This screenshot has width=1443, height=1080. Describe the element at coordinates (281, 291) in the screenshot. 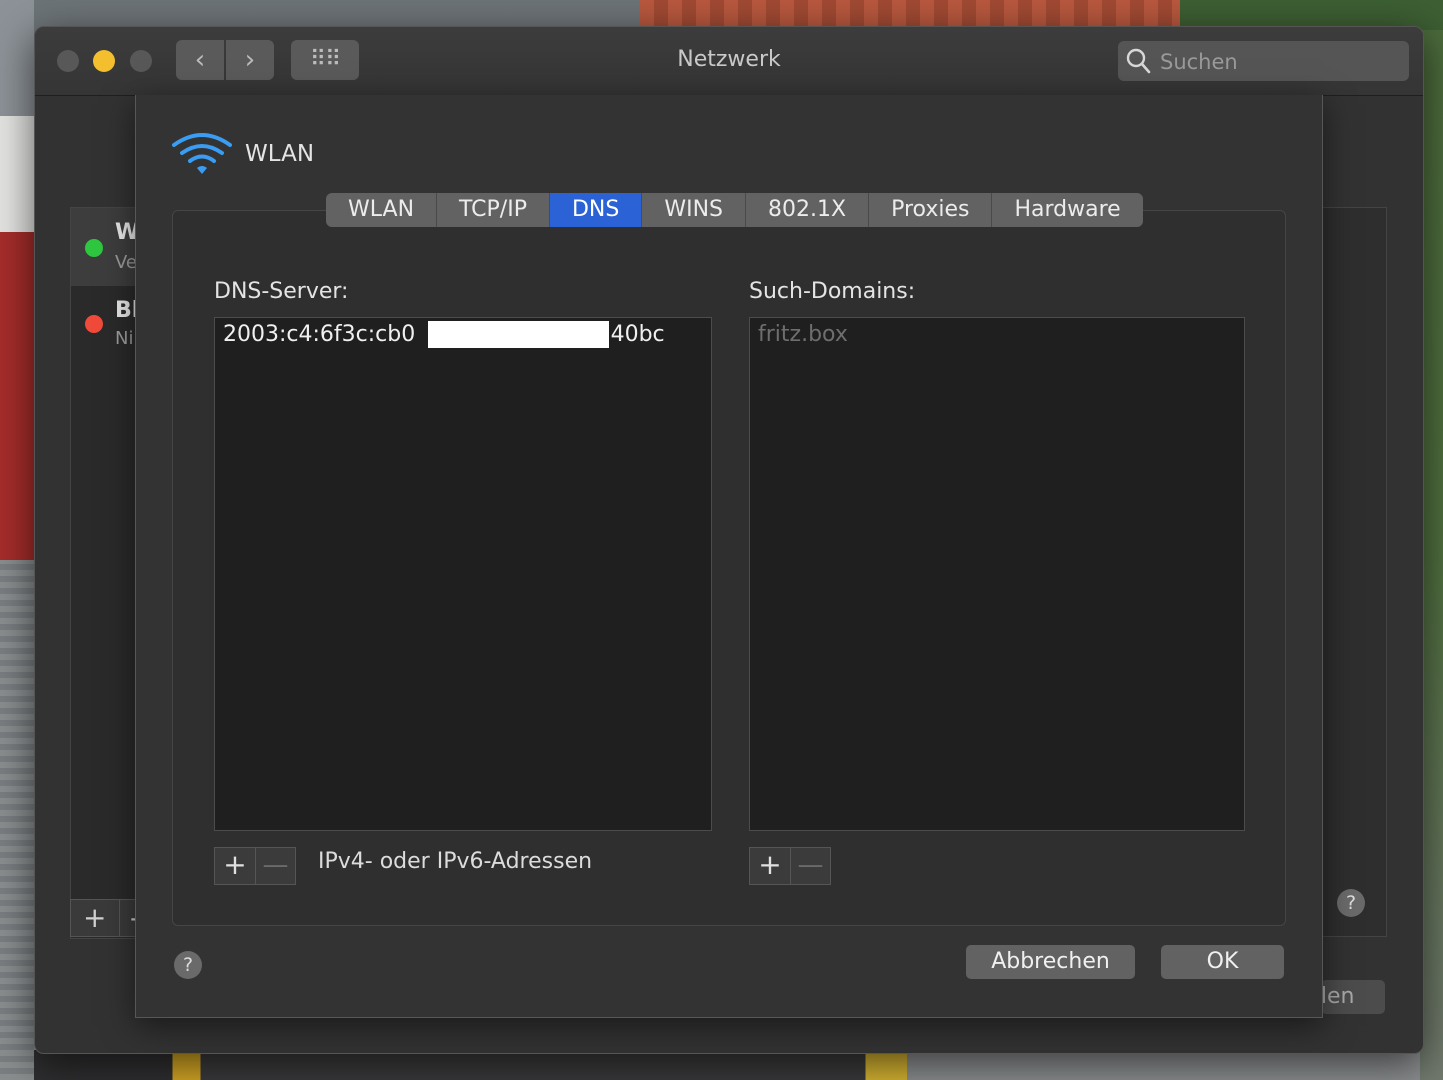

I see `dns-server-label: DNS-Server:` at that location.